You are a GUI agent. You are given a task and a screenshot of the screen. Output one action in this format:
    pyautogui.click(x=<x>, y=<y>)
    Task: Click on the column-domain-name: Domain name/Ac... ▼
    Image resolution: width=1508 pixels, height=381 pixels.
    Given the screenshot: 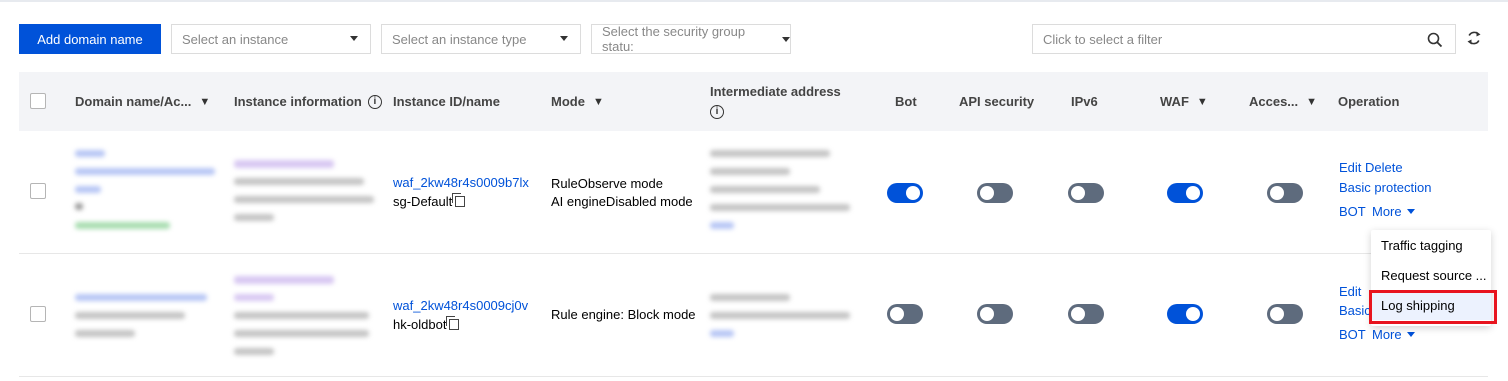 What is the action you would take?
    pyautogui.click(x=142, y=101)
    